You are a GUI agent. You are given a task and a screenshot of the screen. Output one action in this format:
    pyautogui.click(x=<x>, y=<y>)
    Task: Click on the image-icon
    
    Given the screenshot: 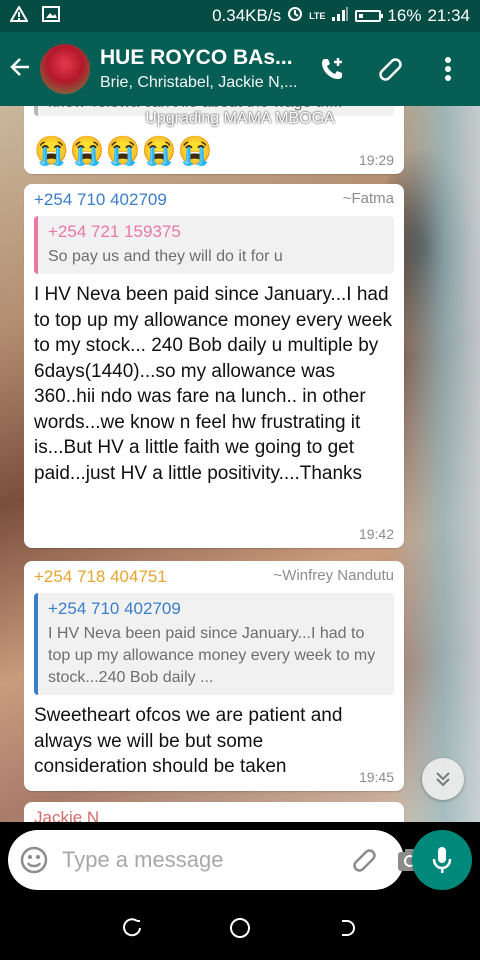 What is the action you would take?
    pyautogui.click(x=51, y=16)
    